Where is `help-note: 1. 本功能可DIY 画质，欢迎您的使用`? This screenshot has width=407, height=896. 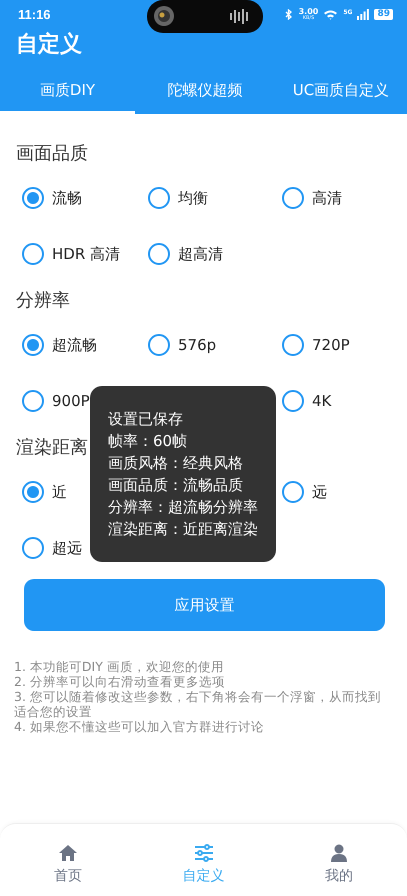
help-note: 1. 本功能可DIY 画质，欢迎您的使用 is located at coordinates (119, 666).